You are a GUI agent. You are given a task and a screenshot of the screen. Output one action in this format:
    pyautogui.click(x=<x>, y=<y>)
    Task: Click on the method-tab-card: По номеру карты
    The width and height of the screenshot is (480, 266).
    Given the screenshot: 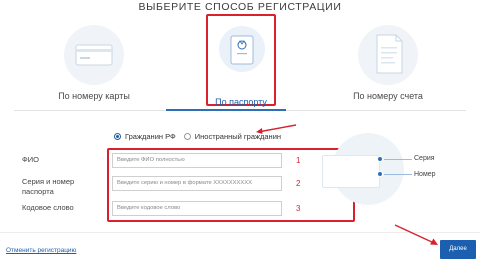 What is the action you would take?
    pyautogui.click(x=94, y=69)
    